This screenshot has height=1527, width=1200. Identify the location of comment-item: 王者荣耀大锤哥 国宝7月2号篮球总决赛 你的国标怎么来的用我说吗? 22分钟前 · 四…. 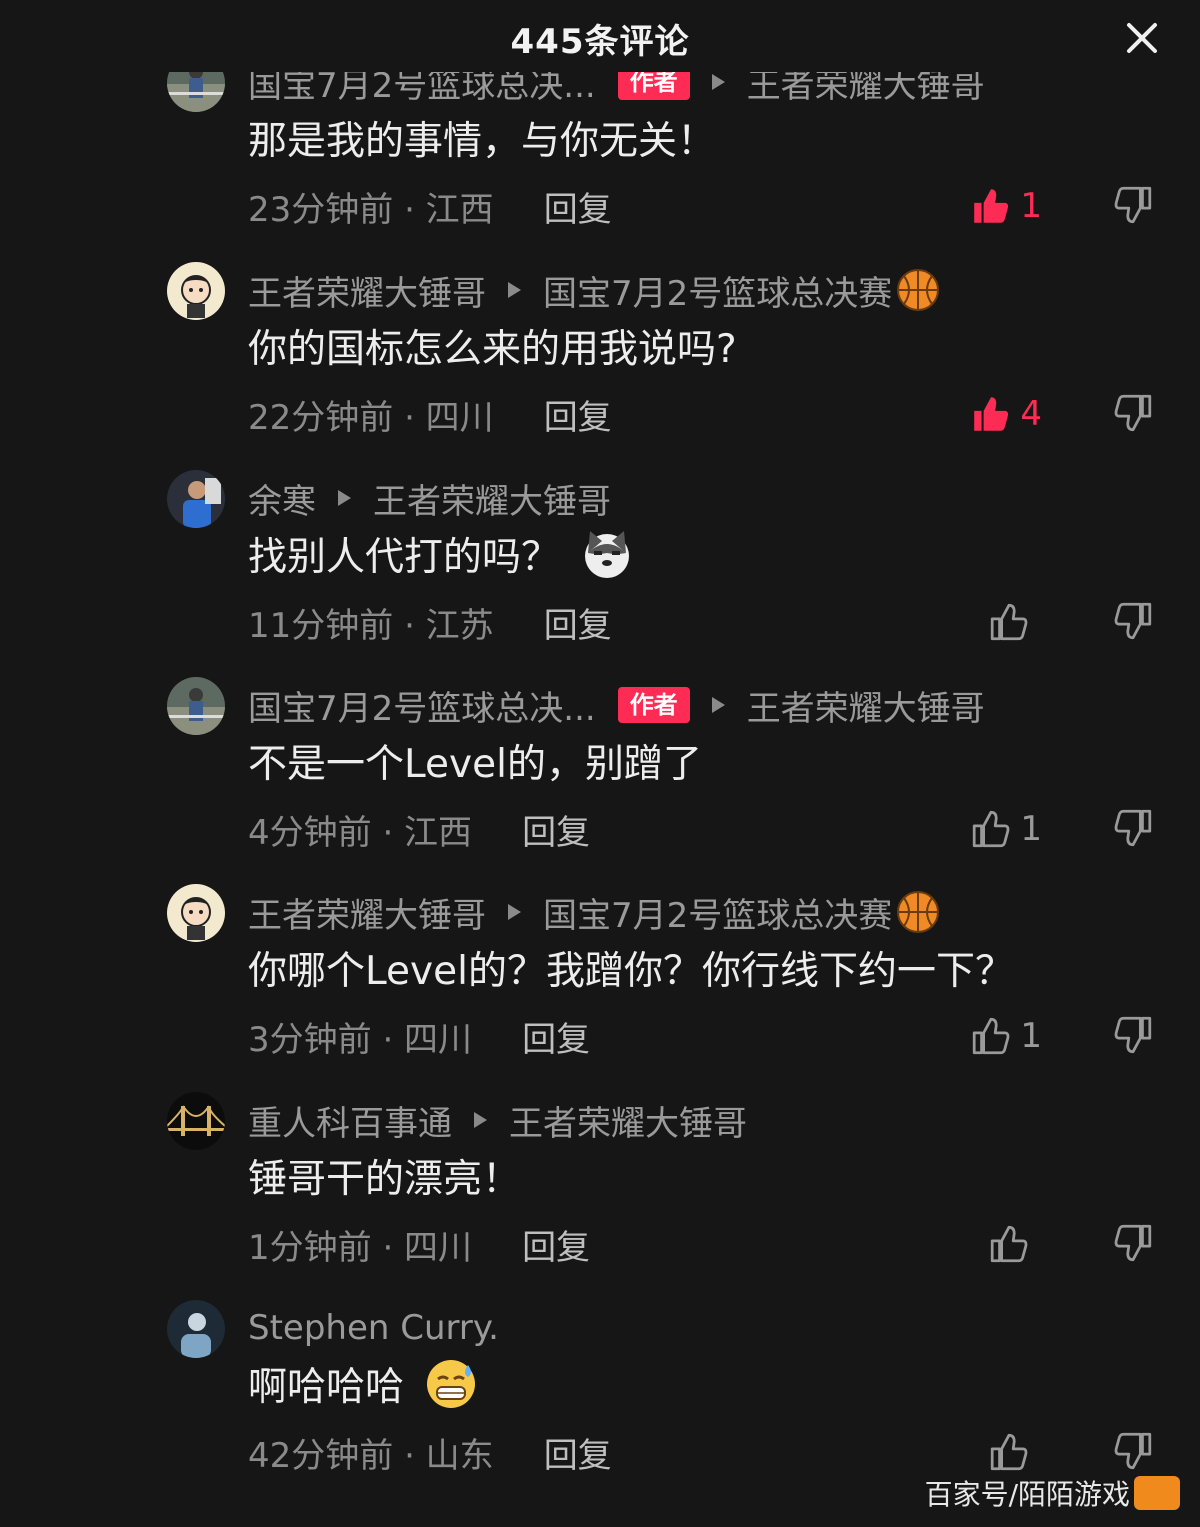
(600, 366).